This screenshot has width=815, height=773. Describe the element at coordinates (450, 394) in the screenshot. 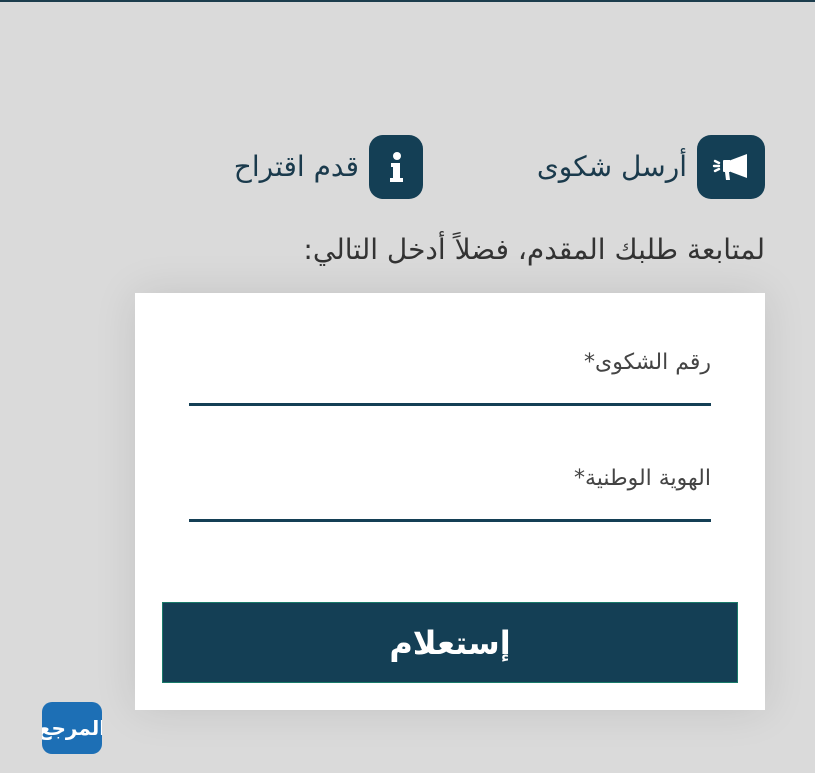

I see `complaint-number-input` at that location.